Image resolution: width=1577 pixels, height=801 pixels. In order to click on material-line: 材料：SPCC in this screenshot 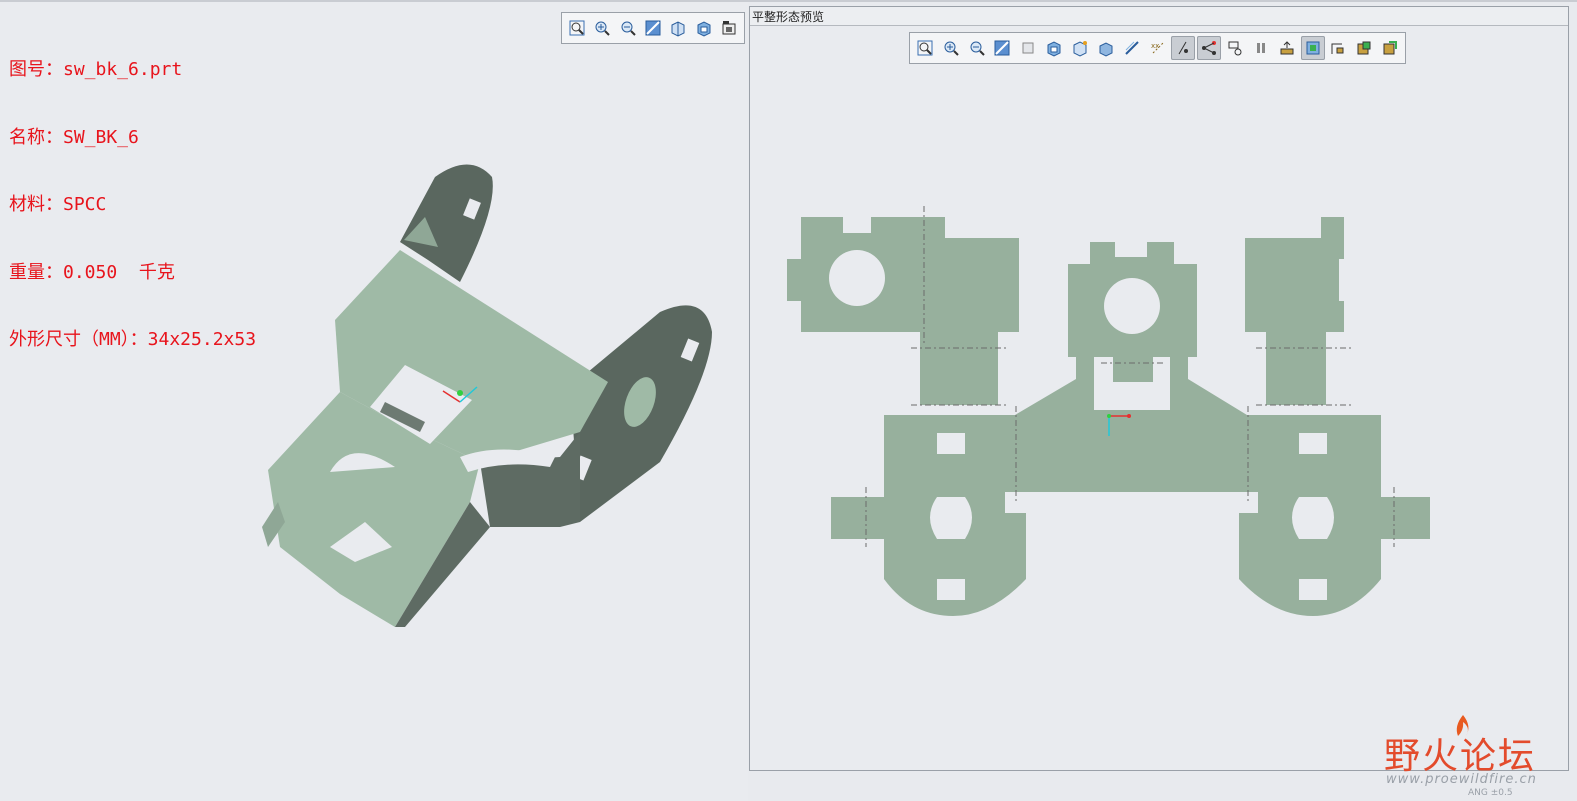, I will do `click(58, 204)`.